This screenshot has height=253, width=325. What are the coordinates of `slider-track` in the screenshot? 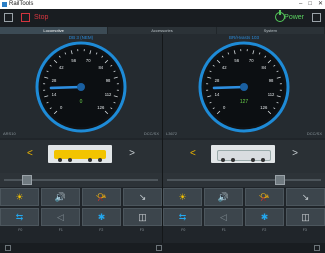 It's located at (244, 180).